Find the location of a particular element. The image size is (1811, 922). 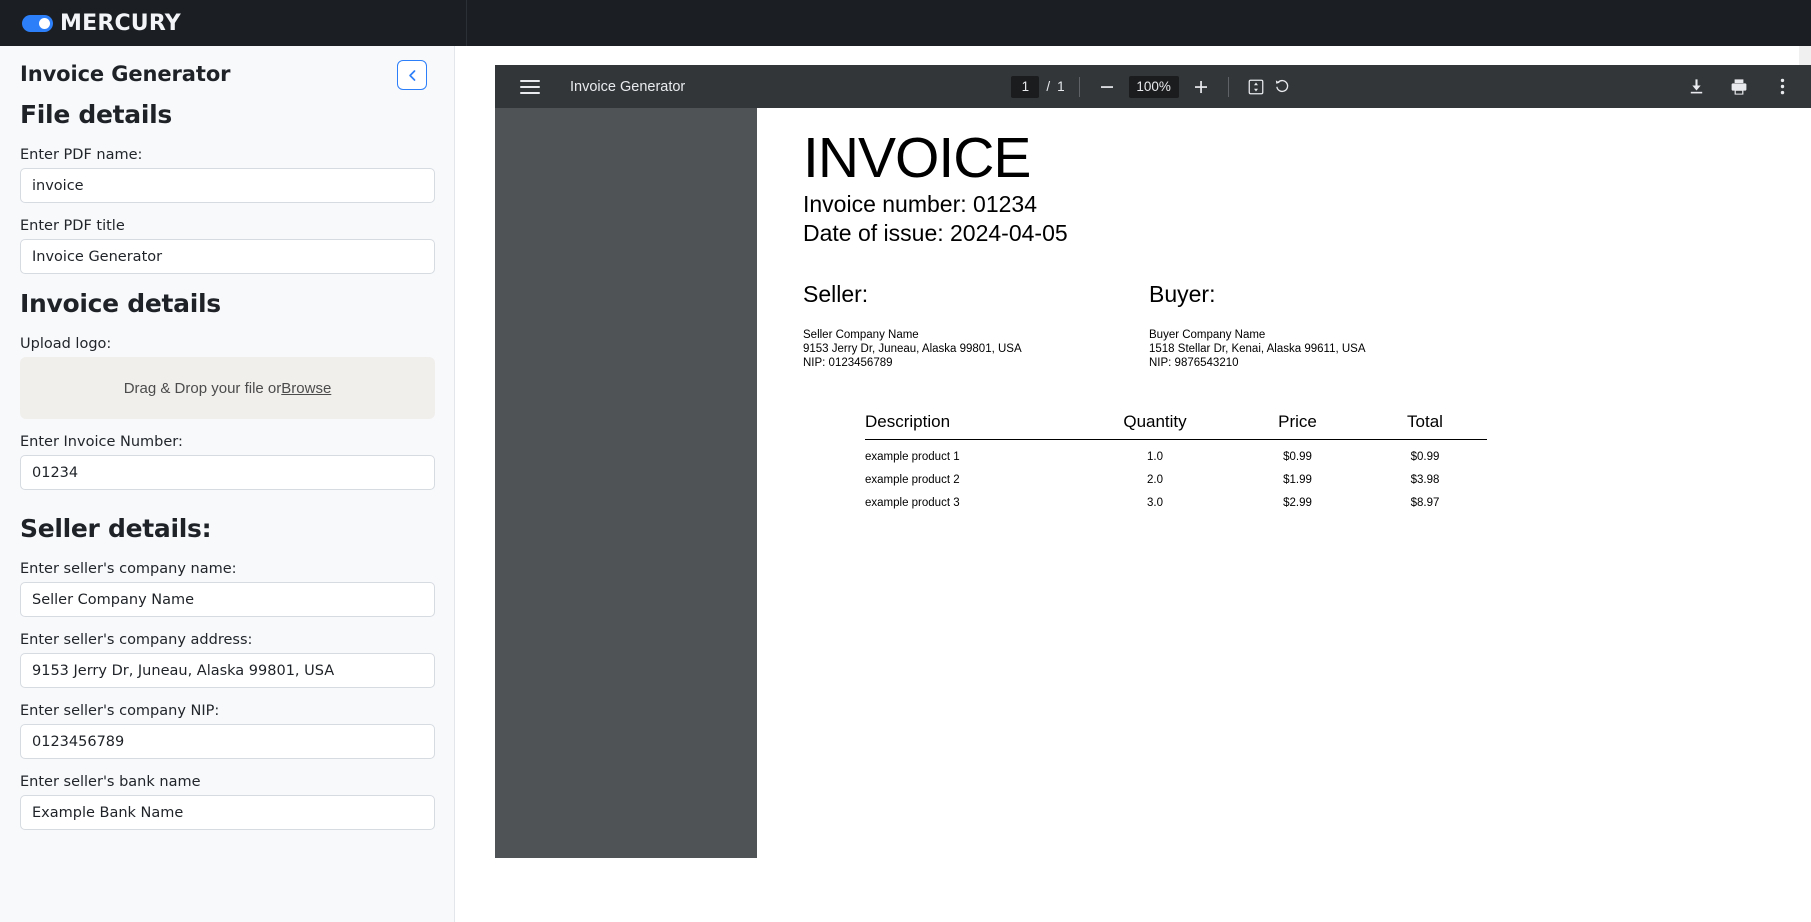

page-number-input: 1 is located at coordinates (1025, 86).